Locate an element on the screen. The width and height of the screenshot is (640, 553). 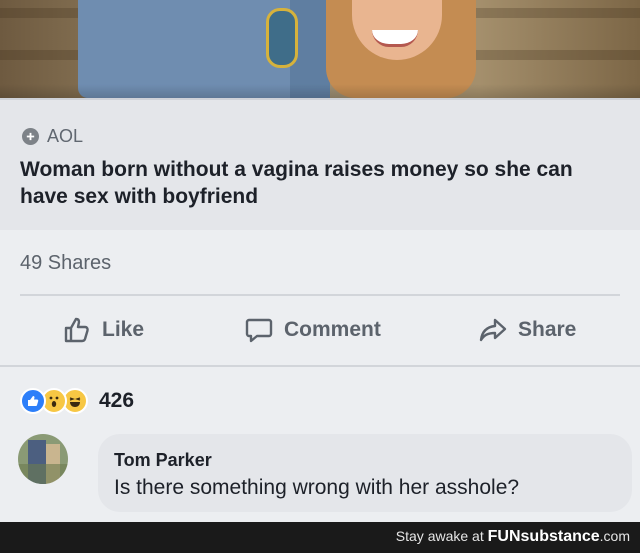
share-label: Share is located at coordinates (547, 329).